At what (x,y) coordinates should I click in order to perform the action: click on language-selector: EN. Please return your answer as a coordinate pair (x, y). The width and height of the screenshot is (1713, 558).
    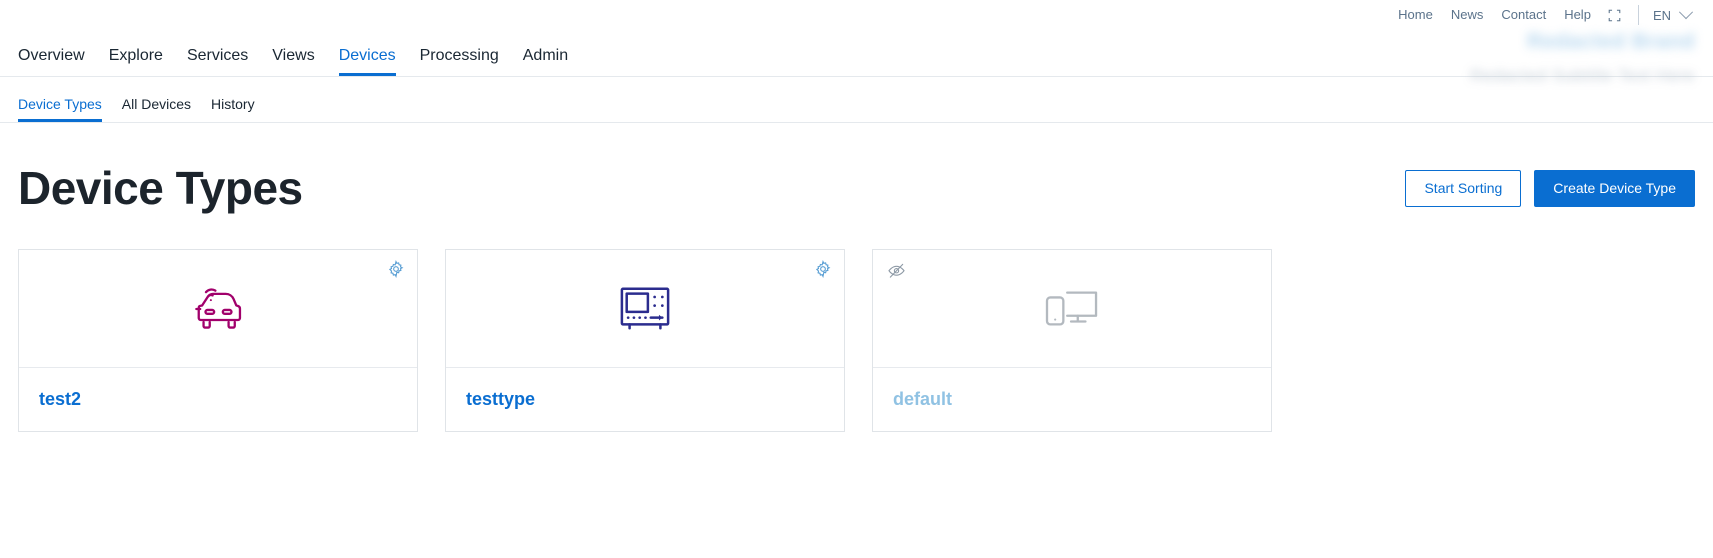
    Looking at the image, I should click on (1673, 14).